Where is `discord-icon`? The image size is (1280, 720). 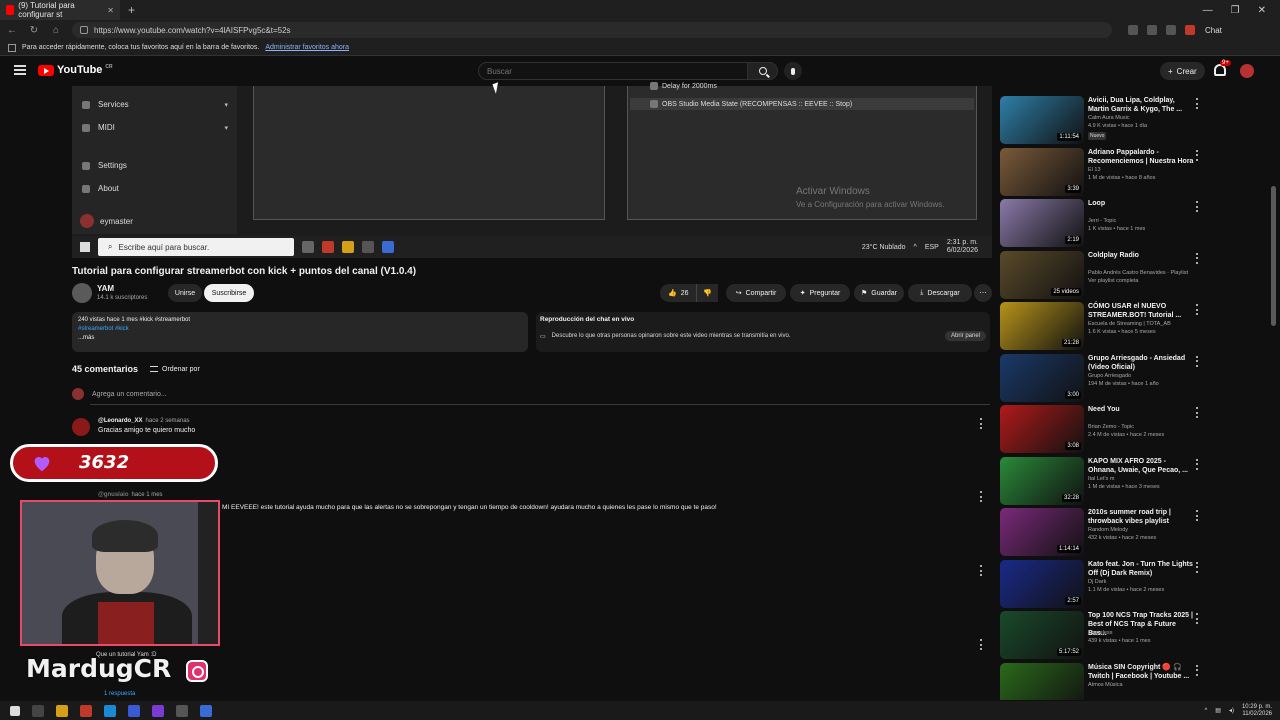
discord-icon is located at coordinates (134, 710).